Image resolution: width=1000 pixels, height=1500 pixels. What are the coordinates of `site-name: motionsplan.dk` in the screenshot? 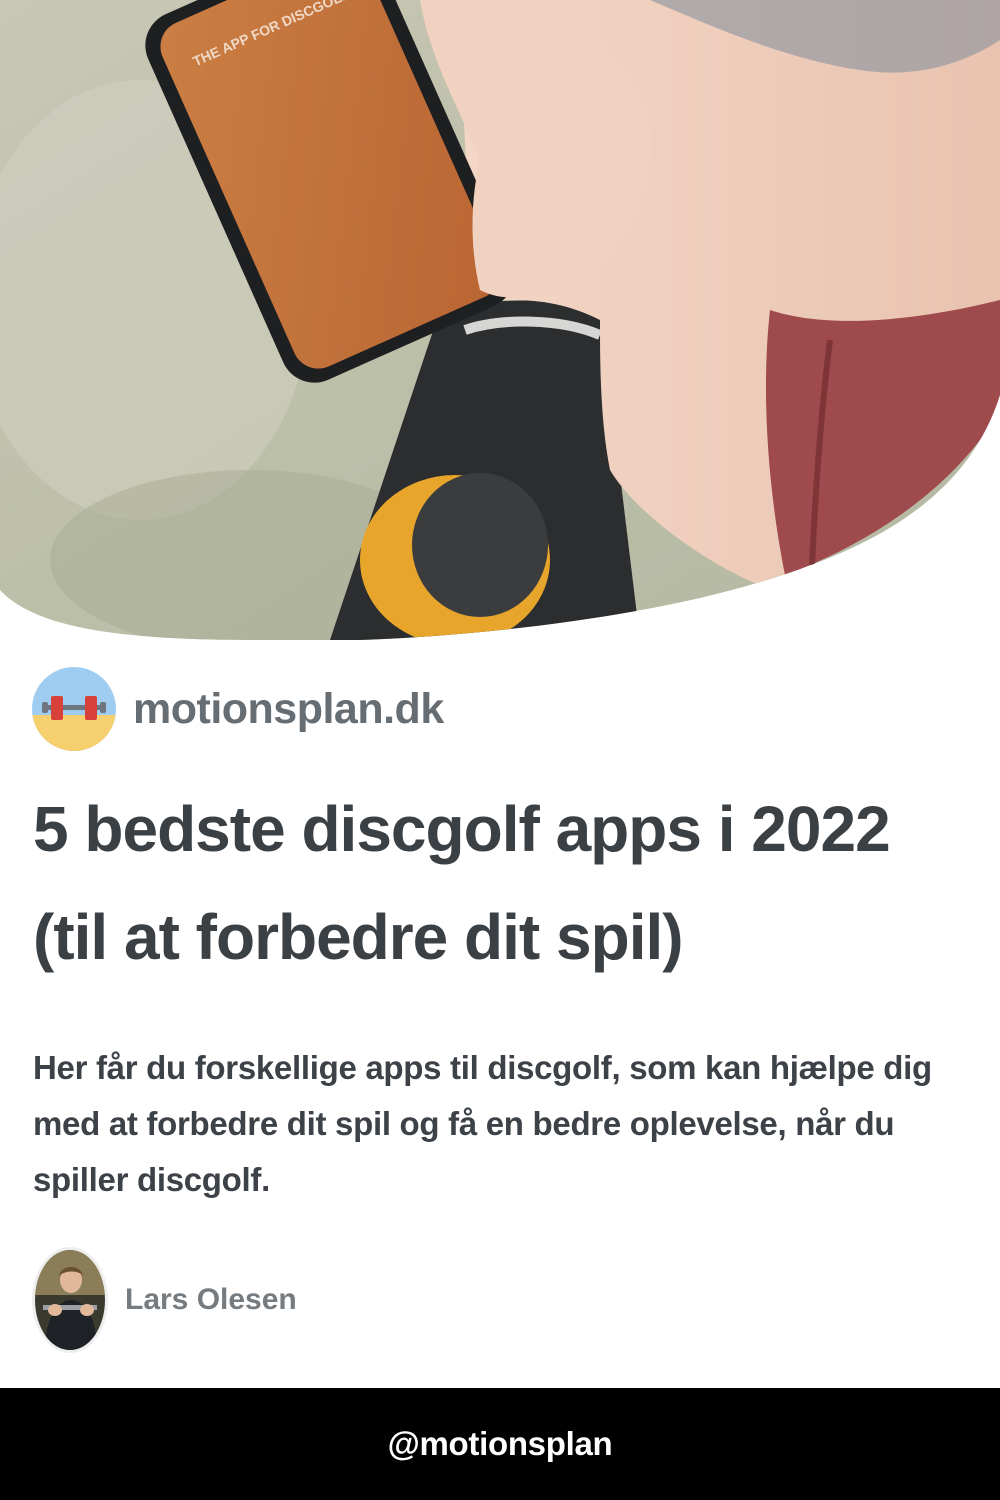 It's located at (288, 709).